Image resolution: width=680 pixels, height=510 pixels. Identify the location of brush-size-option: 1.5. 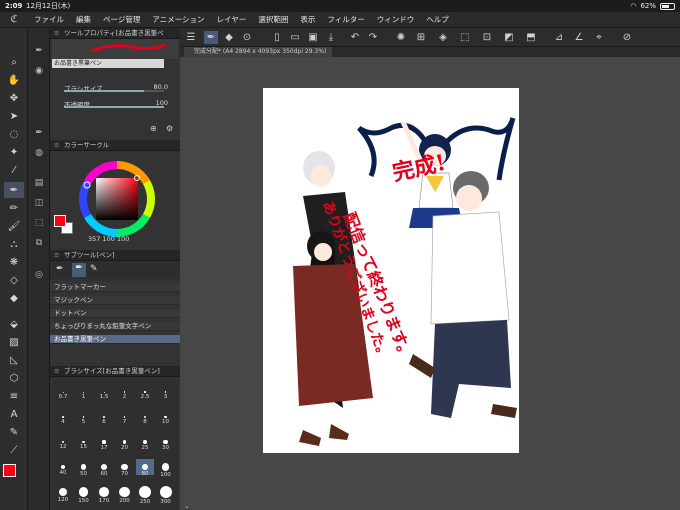
(104, 392).